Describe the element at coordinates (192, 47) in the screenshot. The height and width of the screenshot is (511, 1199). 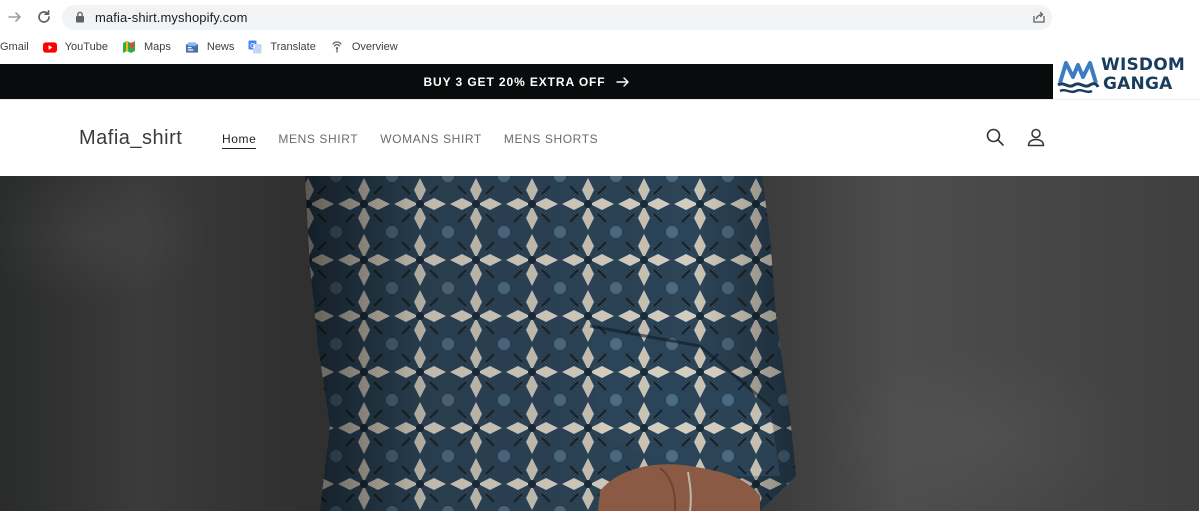
I see `news-icon` at that location.